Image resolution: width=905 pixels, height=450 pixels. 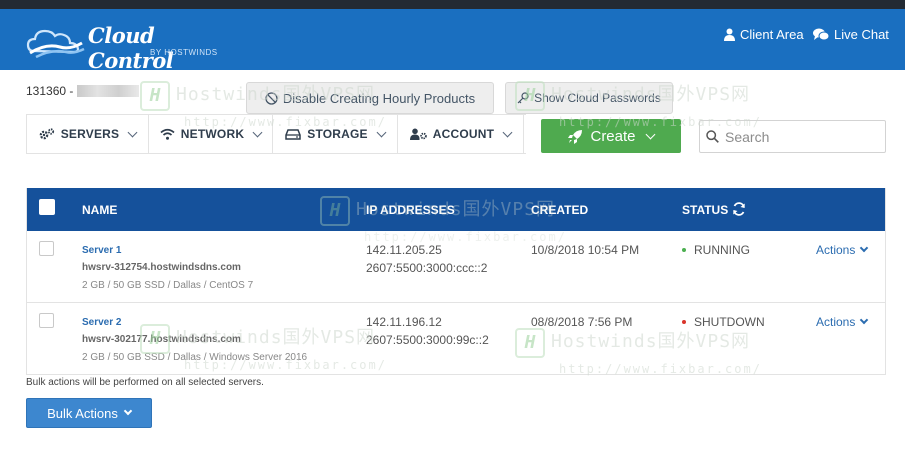 What do you see at coordinates (379, 98) in the screenshot?
I see `disable-hourly-label: Disable Creating Hourly Products` at bounding box center [379, 98].